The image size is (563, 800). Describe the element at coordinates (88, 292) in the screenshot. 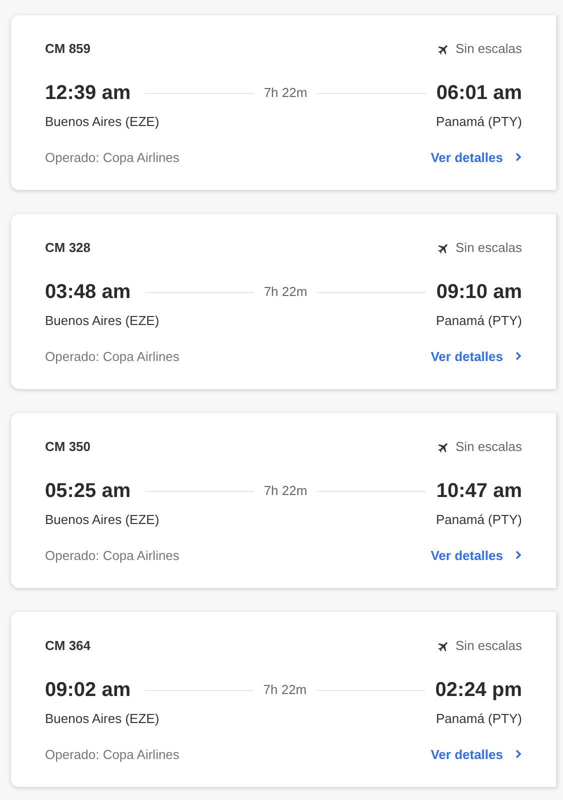

I see `departure-time: 03:48 am` at that location.